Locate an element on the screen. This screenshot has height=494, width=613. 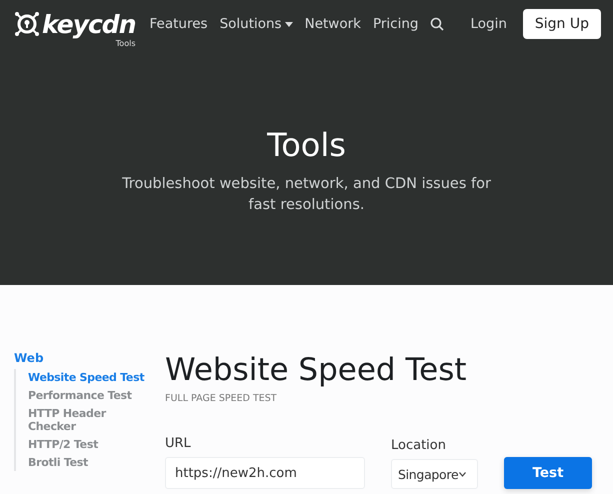
url-field: https://new2h.com is located at coordinates (265, 473).